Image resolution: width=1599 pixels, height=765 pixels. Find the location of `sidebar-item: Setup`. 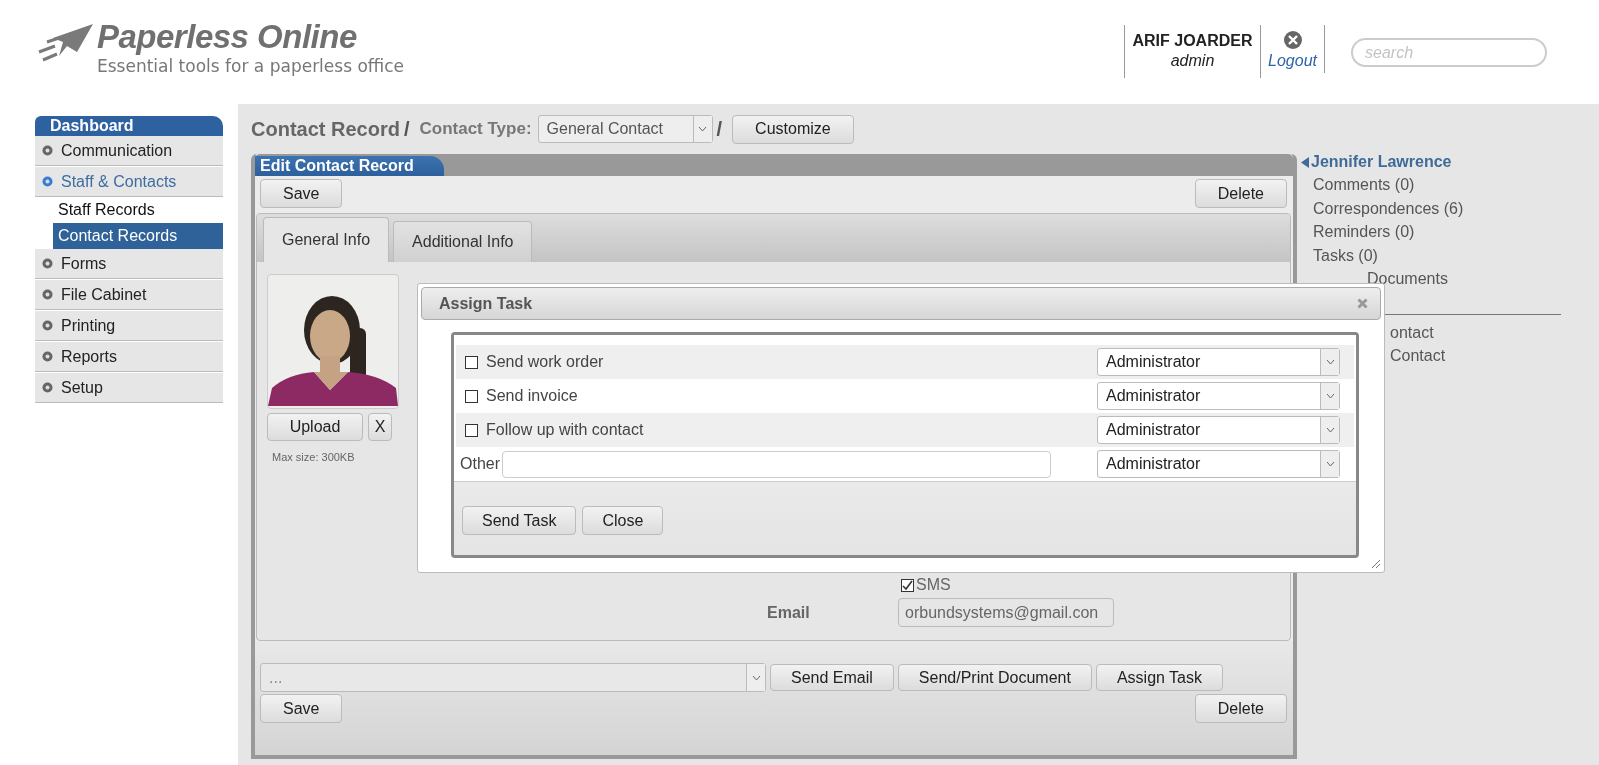

sidebar-item: Setup is located at coordinates (129, 387).